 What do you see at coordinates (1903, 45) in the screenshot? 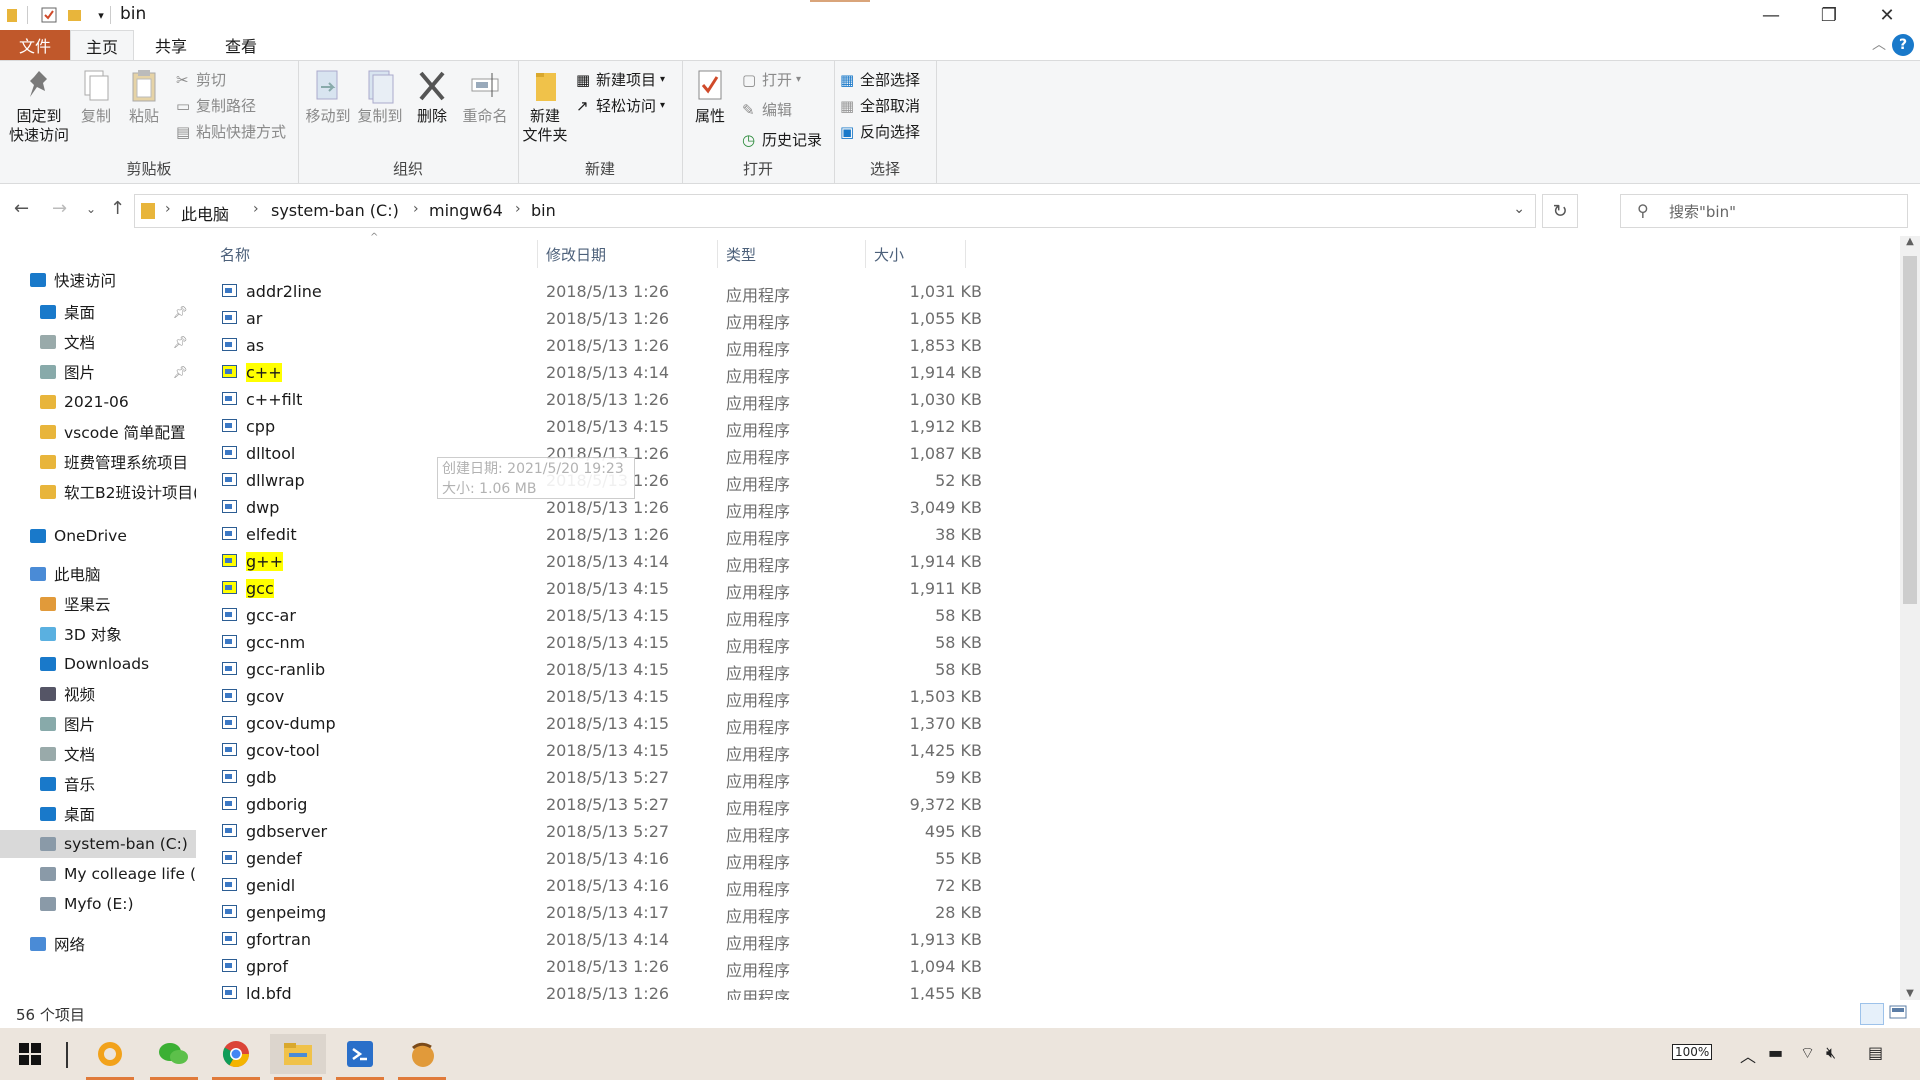
I see `help-icon: ?` at bounding box center [1903, 45].